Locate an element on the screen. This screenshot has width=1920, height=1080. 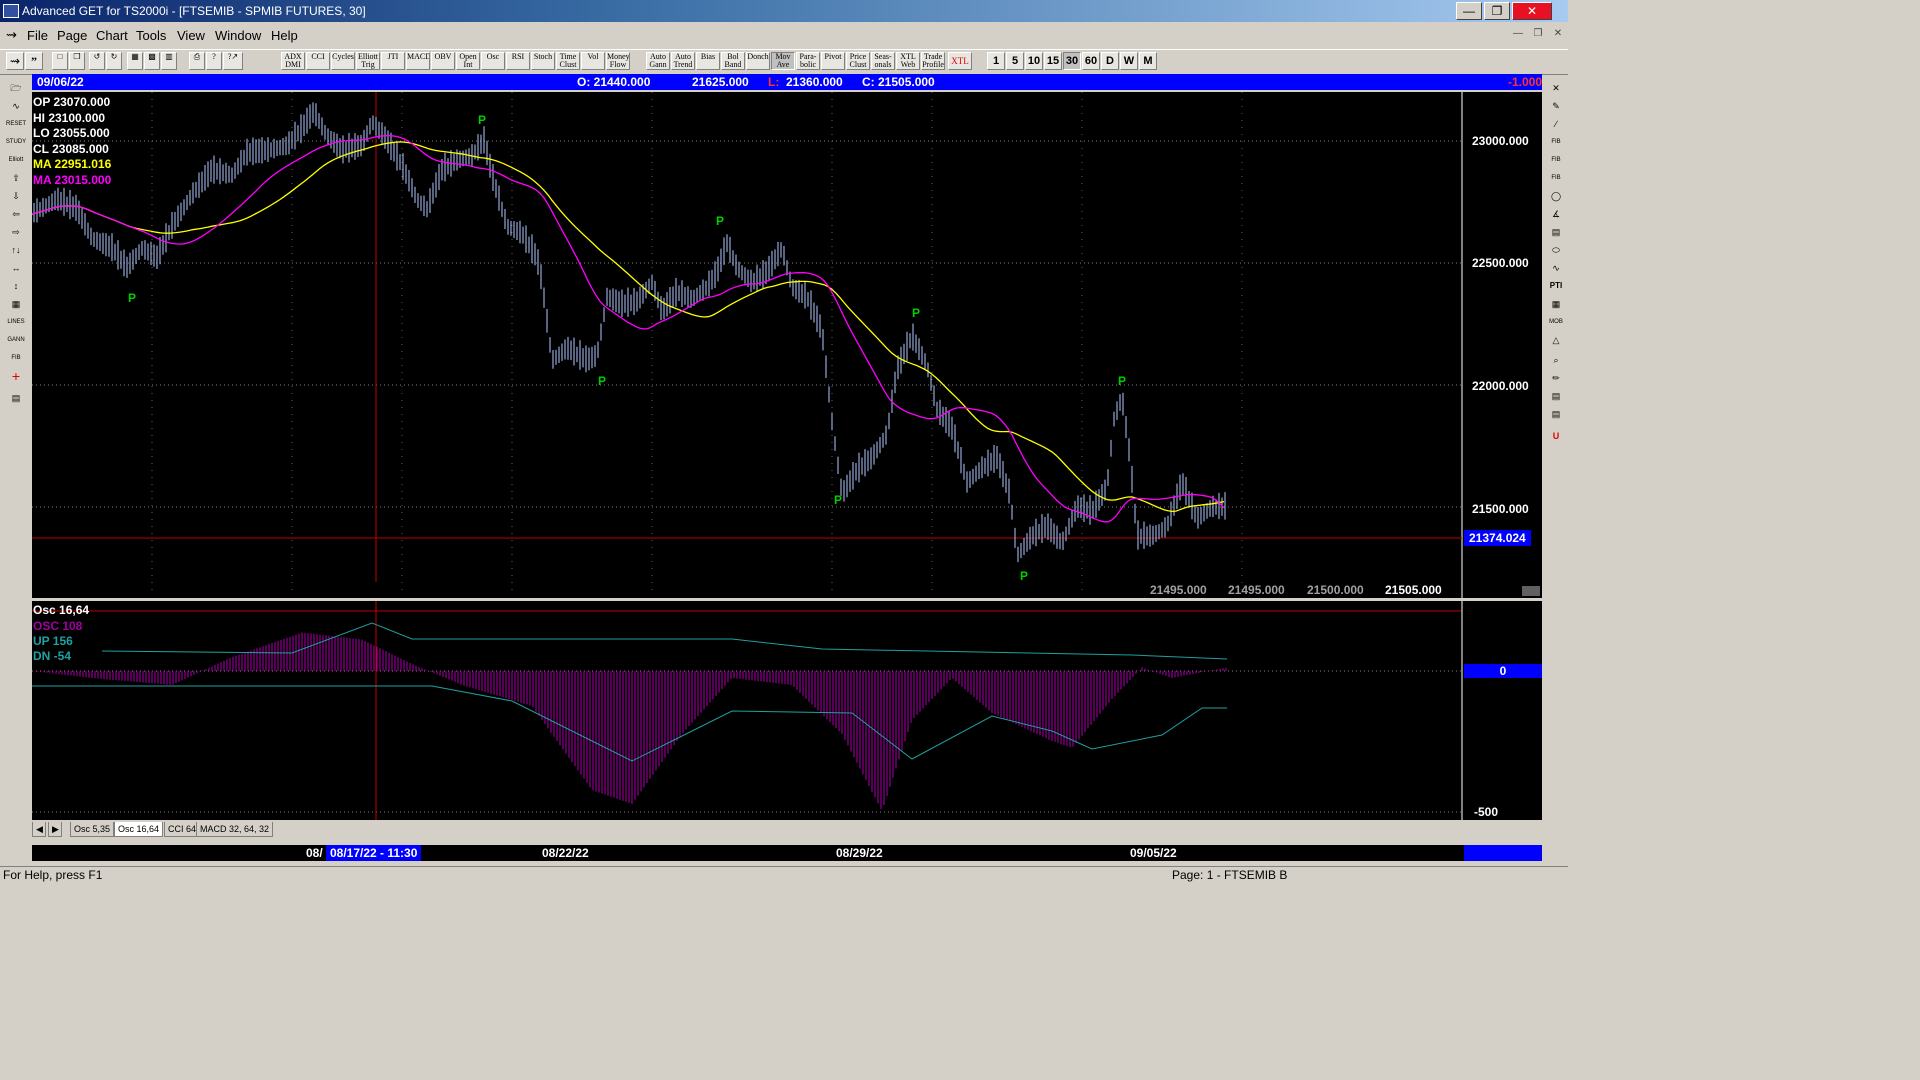
interval-button-1: 1 is located at coordinates (996, 61).